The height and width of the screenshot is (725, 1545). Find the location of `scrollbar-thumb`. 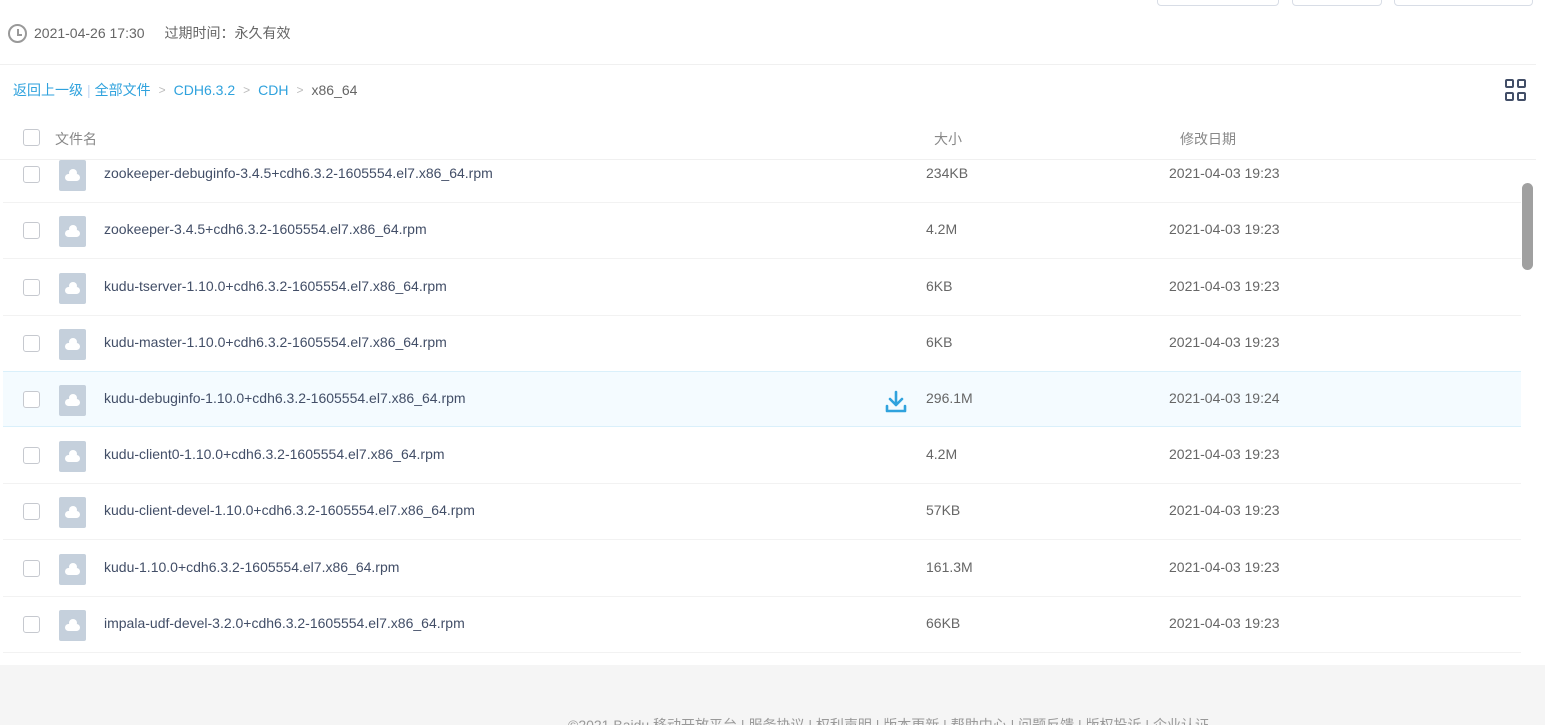

scrollbar-thumb is located at coordinates (1527, 226).